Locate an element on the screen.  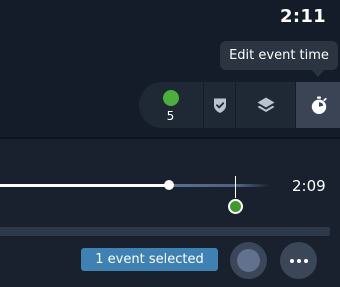
shield-button is located at coordinates (219, 105).